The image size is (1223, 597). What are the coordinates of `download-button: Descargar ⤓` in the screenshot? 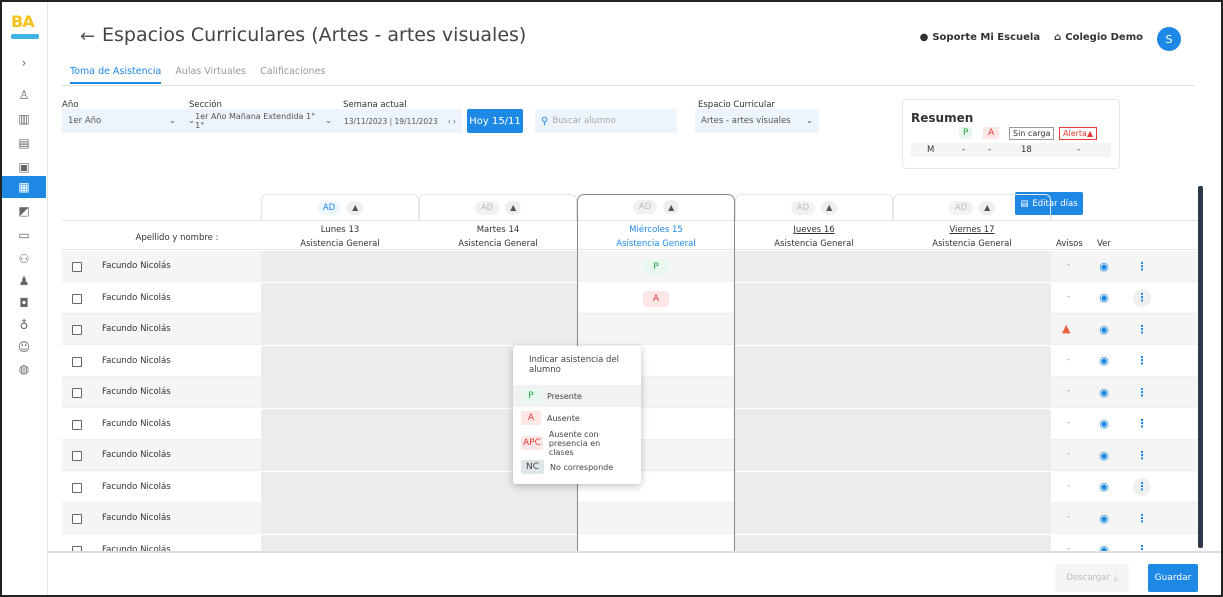 It's located at (1092, 578).